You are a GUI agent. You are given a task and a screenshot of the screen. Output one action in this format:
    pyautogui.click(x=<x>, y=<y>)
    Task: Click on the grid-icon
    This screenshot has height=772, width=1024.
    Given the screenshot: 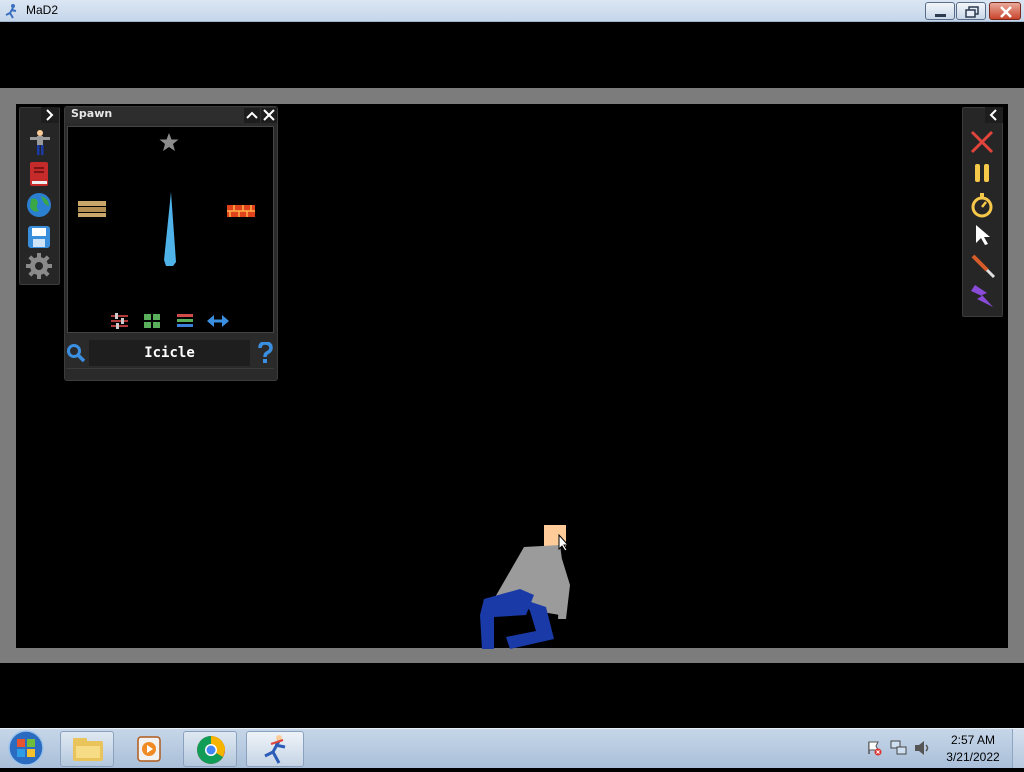 What is the action you would take?
    pyautogui.click(x=152, y=321)
    